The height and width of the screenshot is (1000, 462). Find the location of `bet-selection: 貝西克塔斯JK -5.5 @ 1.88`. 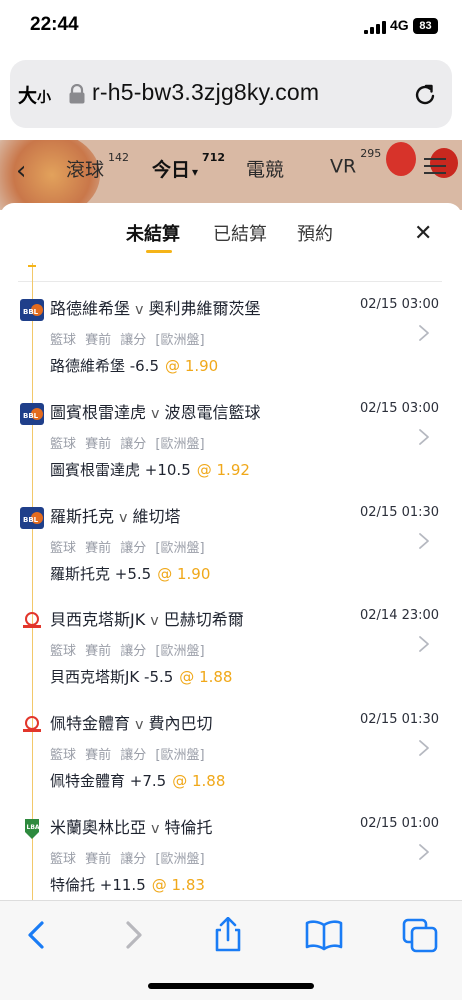

bet-selection: 貝西克塔斯JK -5.5 @ 1.88 is located at coordinates (141, 676).